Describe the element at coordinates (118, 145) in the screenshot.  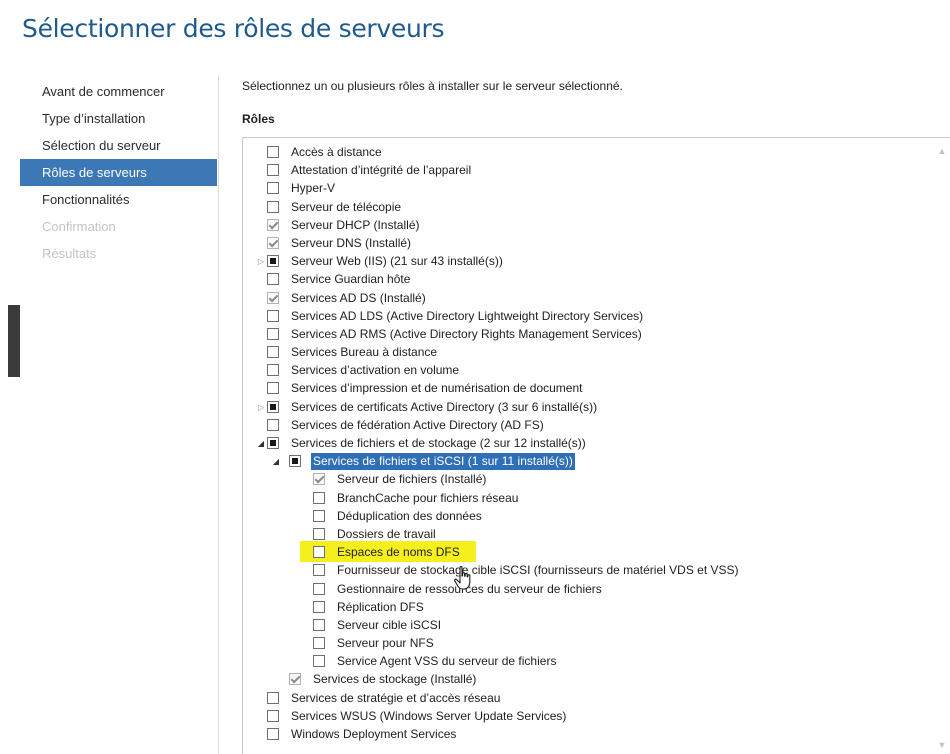
I see `nav-item-3: Sélection du serveur` at that location.